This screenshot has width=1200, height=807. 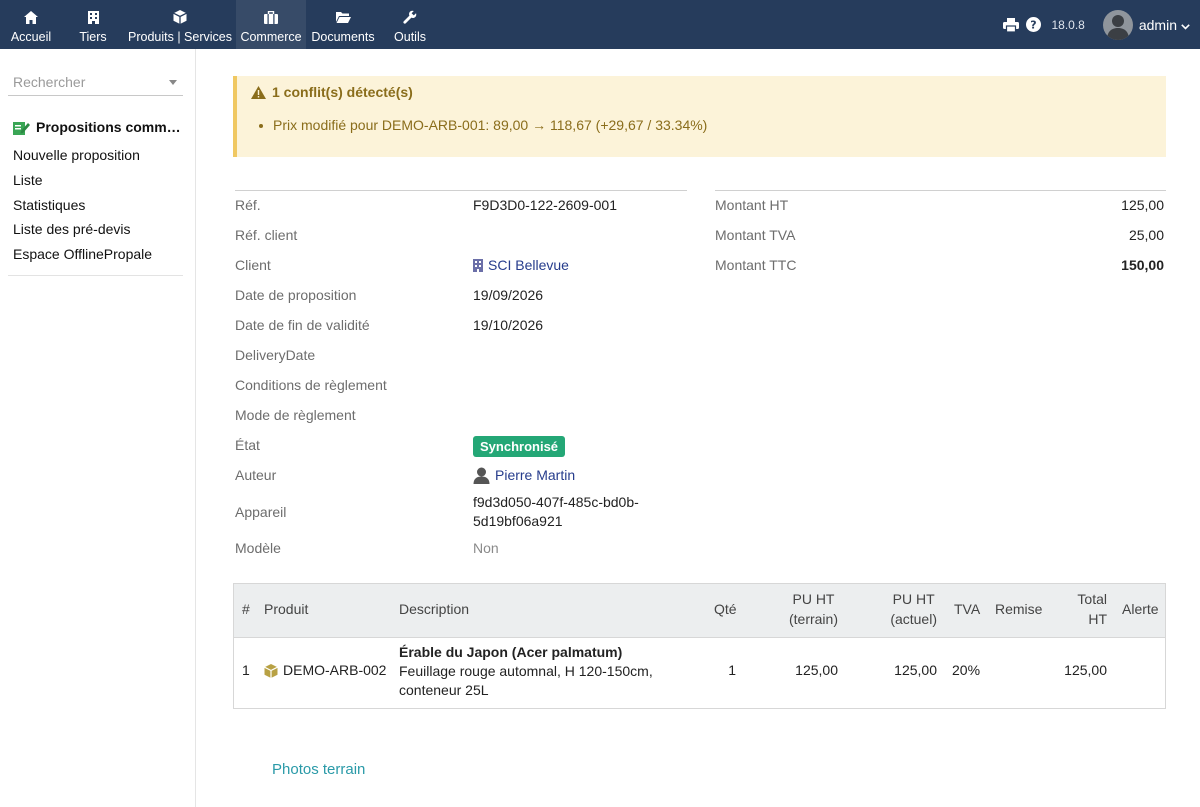 What do you see at coordinates (343, 24) in the screenshot?
I see `nav-documents: Documents` at bounding box center [343, 24].